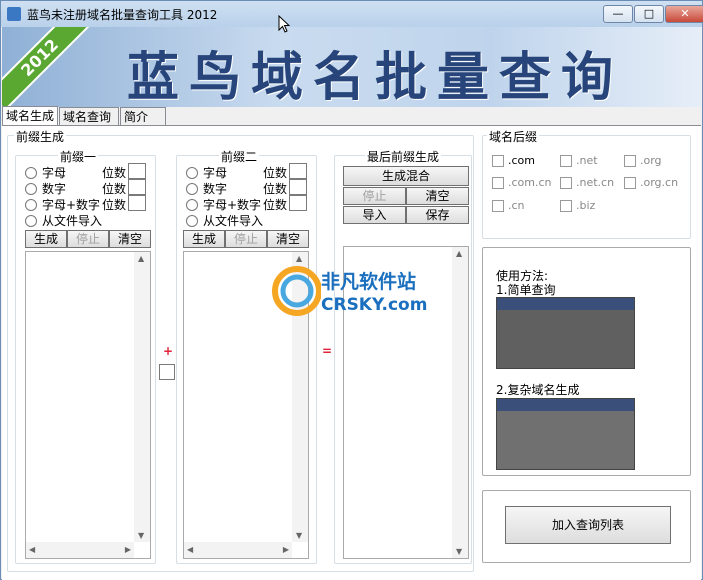 This screenshot has height=580, width=703. Describe the element at coordinates (31, 173) in the screenshot. I see `prefix1-letter-radio` at that location.